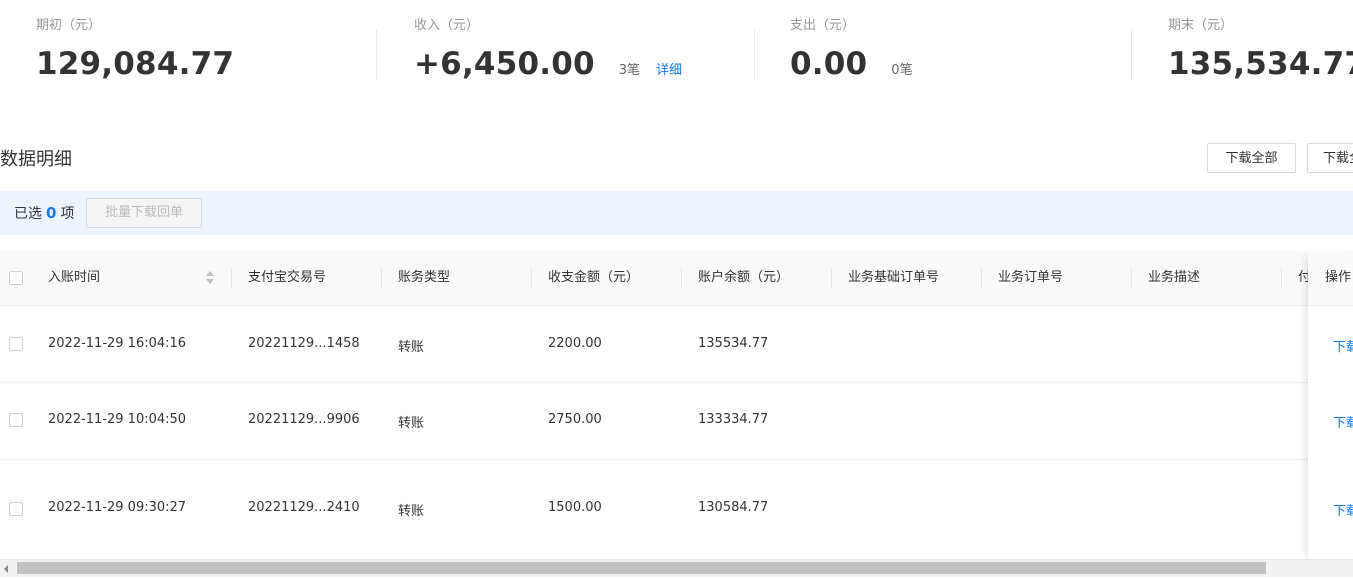  Describe the element at coordinates (594, 277) in the screenshot. I see `column-header-amount: 收支金额（元）` at that location.